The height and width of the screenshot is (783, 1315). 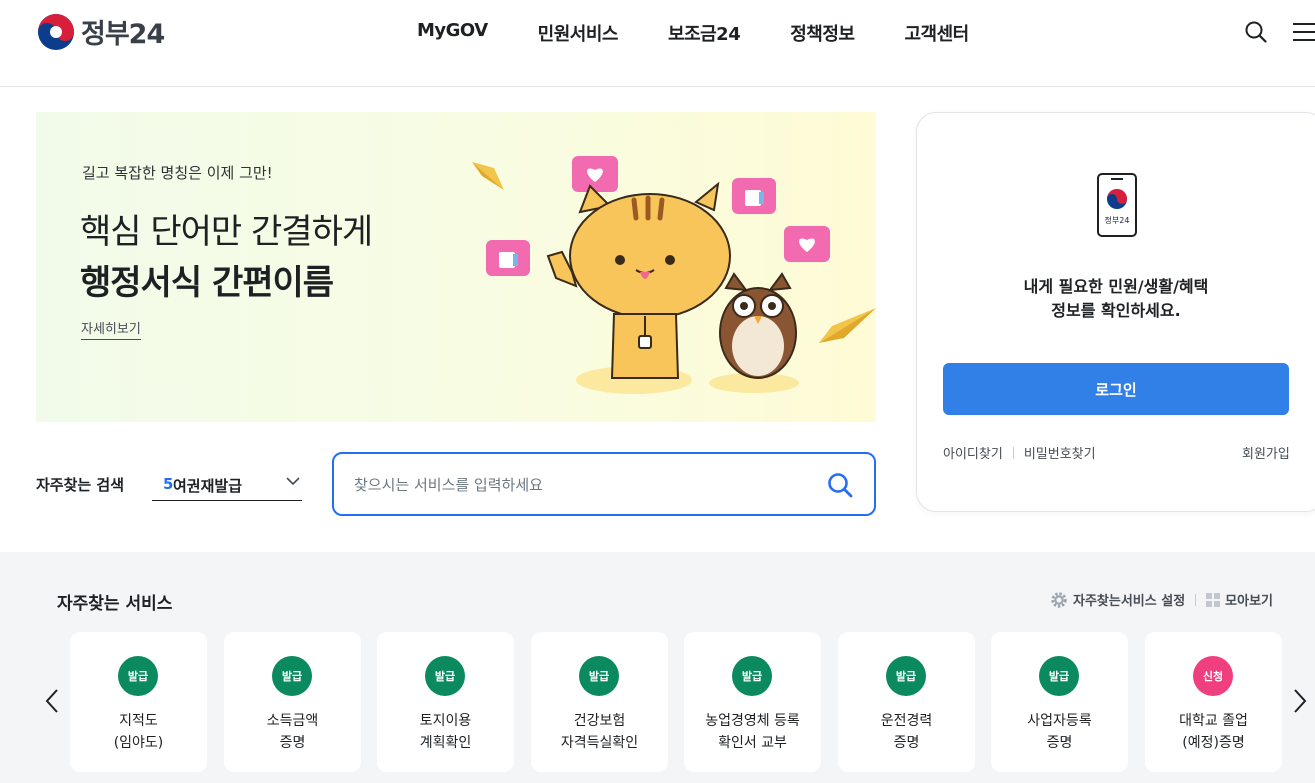 What do you see at coordinates (292, 721) in the screenshot?
I see `service-name-line1: 소득금액` at bounding box center [292, 721].